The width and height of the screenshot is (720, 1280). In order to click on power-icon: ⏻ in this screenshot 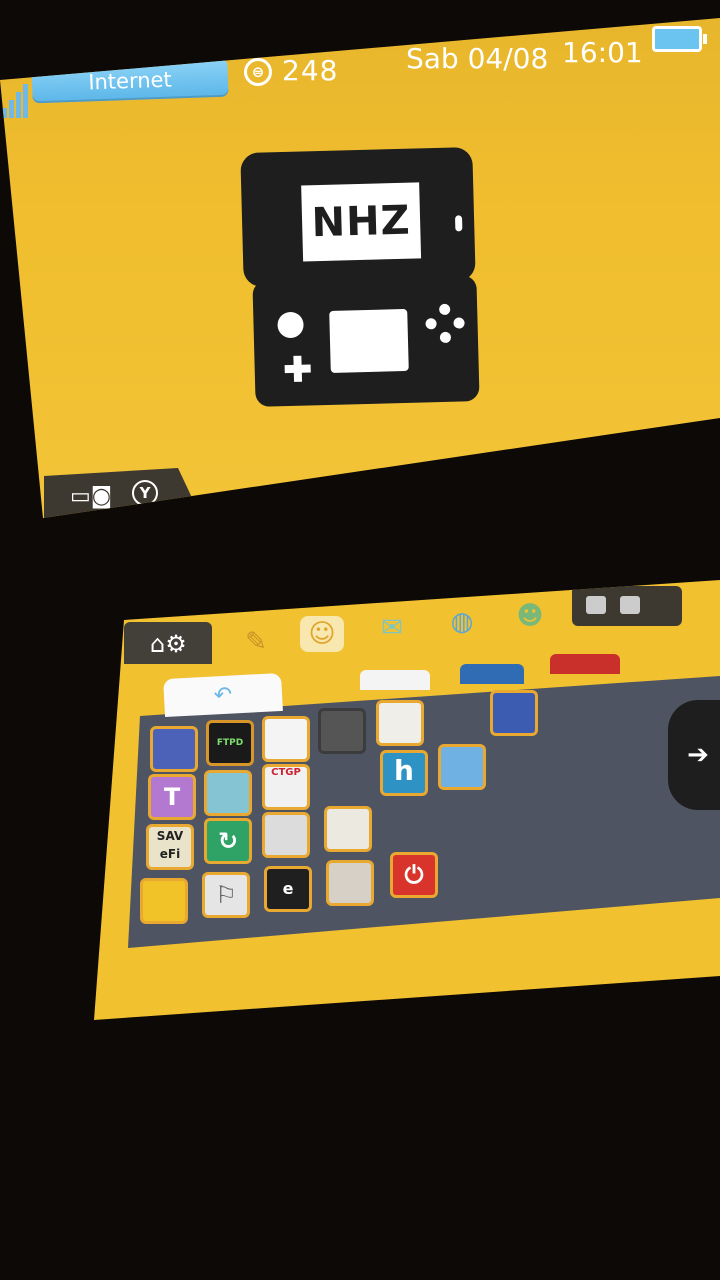, I will do `click(414, 875)`.